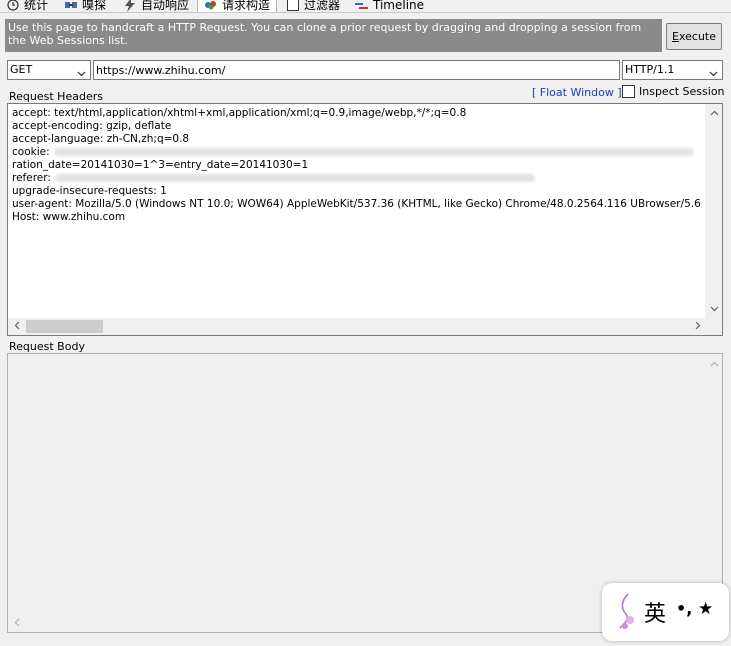 This screenshot has width=731, height=646. Describe the element at coordinates (577, 92) in the screenshot. I see `float-window-link: [ Float Window ]` at that location.